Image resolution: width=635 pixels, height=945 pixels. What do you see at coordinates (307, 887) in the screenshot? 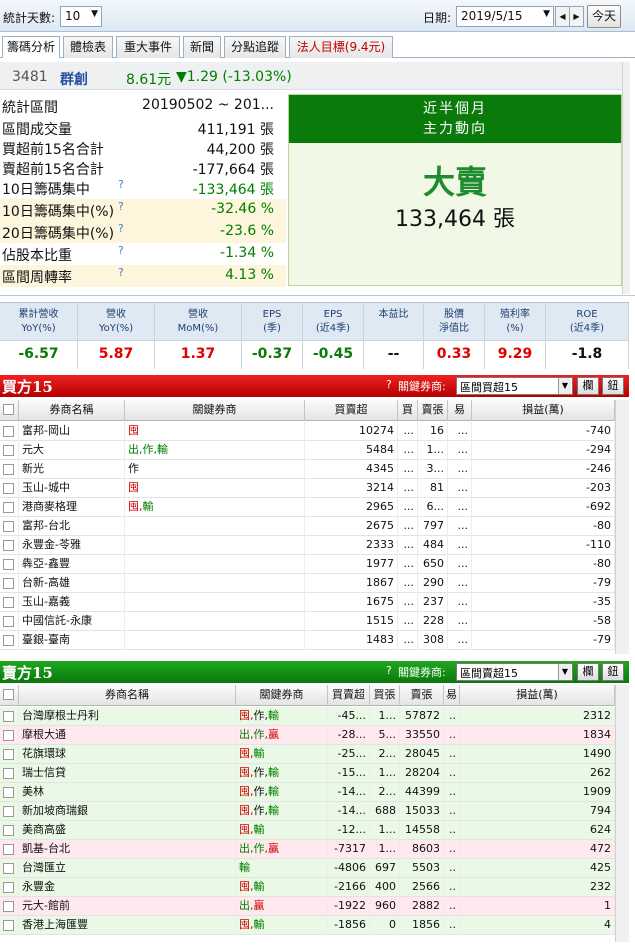
I see `table-row: 永豐金 囤,輸 -2166 400 2566.. 232` at bounding box center [307, 887].